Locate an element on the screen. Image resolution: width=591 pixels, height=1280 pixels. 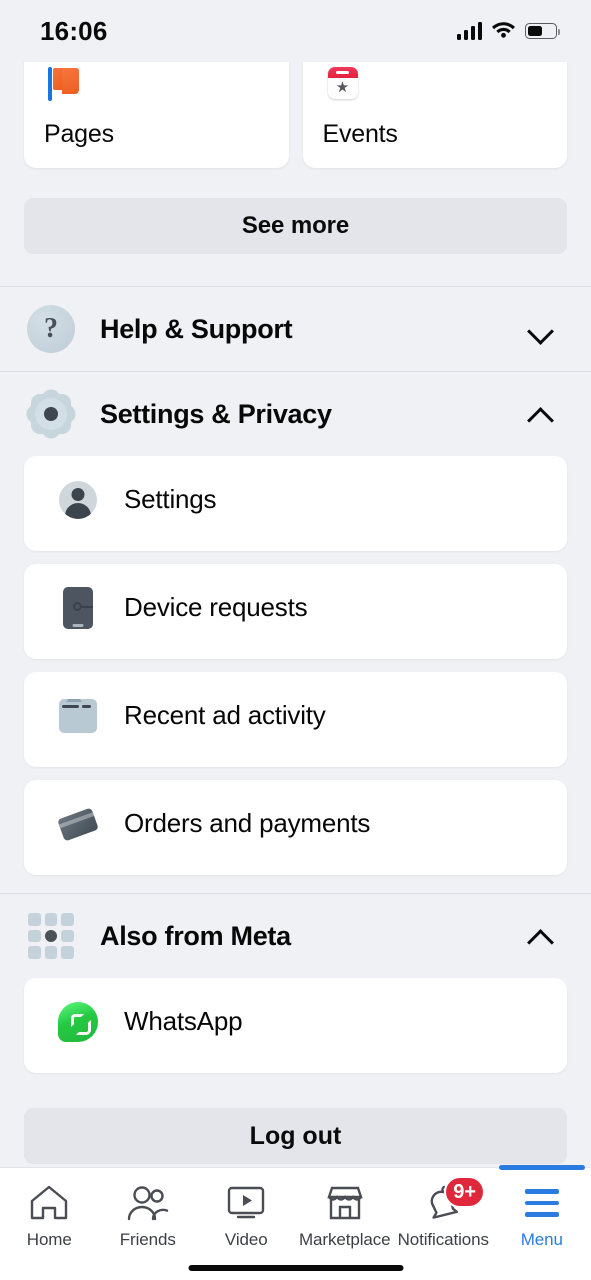
section-header-settings-privacy: Settings & Privacy is located at coordinates (295, 414).